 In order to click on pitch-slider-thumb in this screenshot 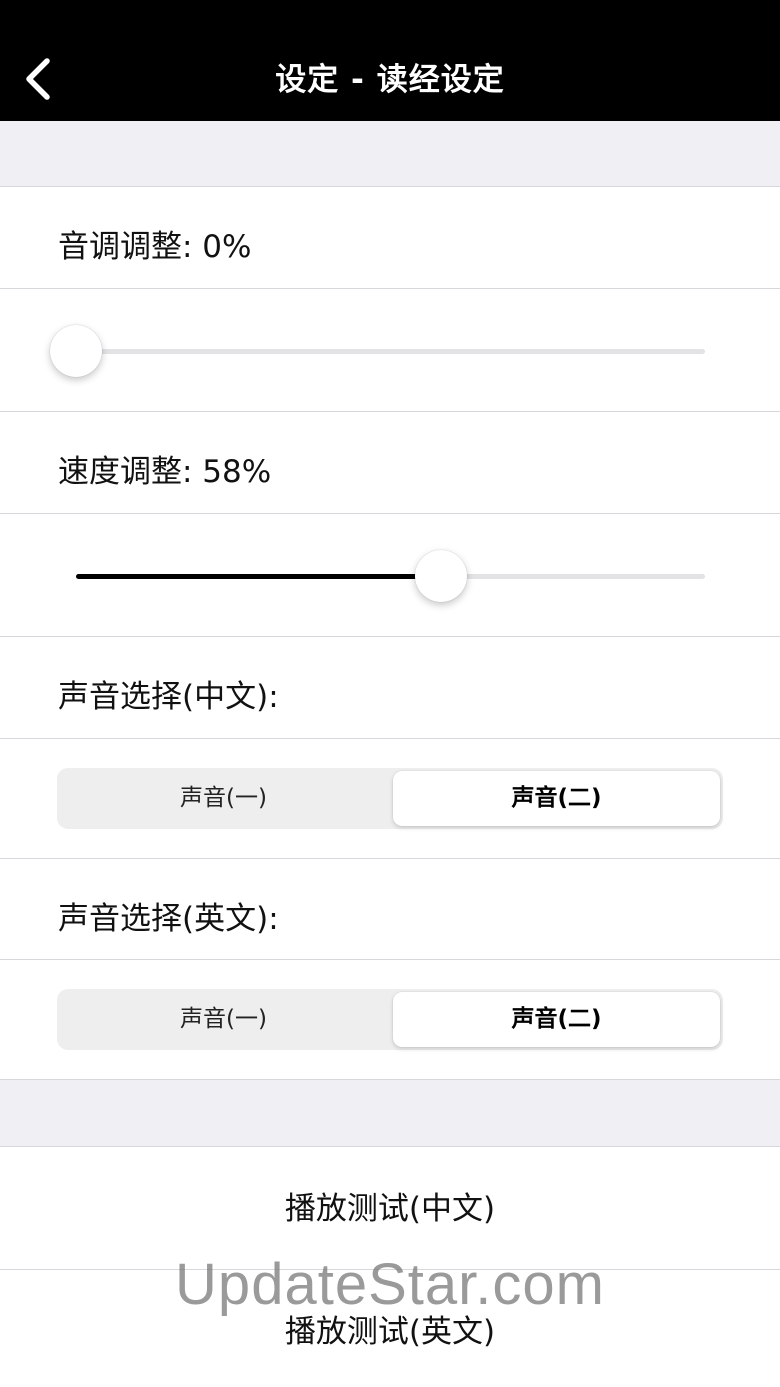, I will do `click(76, 351)`.